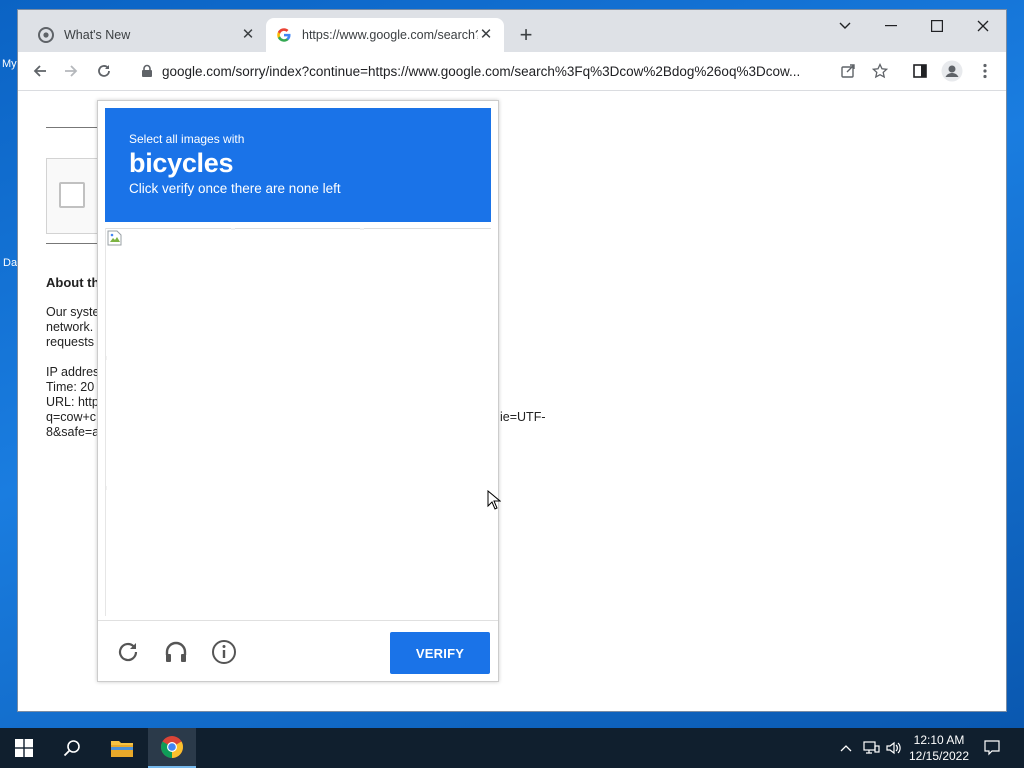 The height and width of the screenshot is (768, 1024). I want to click on google-icon, so click(284, 35).